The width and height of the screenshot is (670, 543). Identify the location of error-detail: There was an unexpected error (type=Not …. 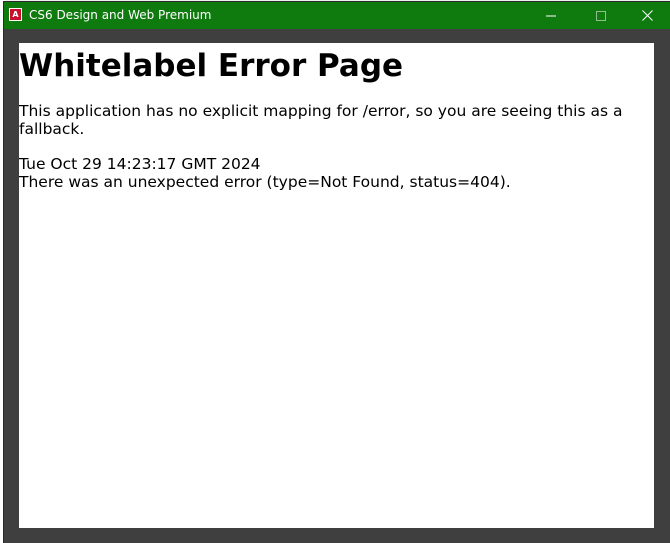
(265, 182).